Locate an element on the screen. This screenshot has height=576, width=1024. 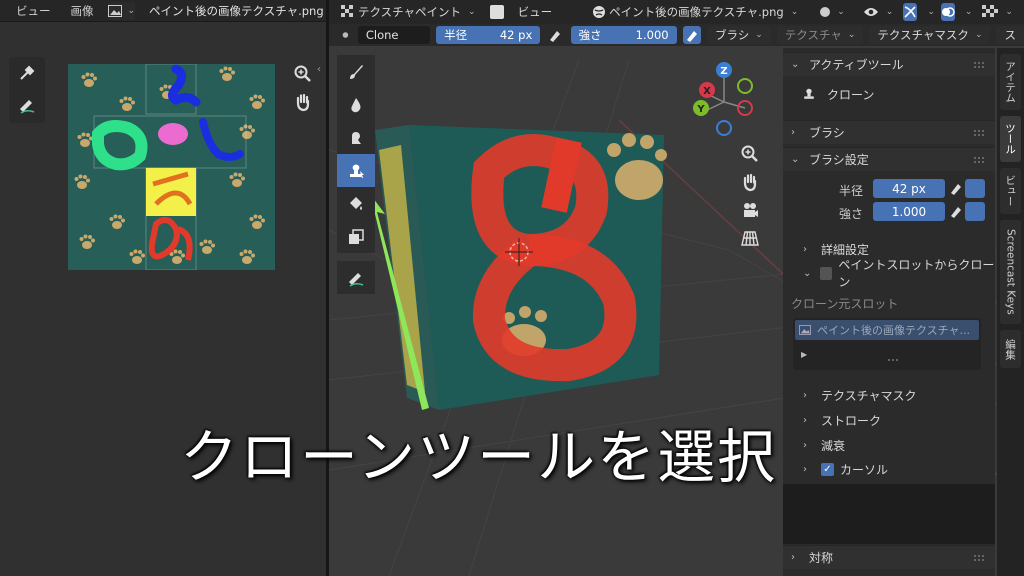
perspective-toggle-button is located at coordinates (750, 238).